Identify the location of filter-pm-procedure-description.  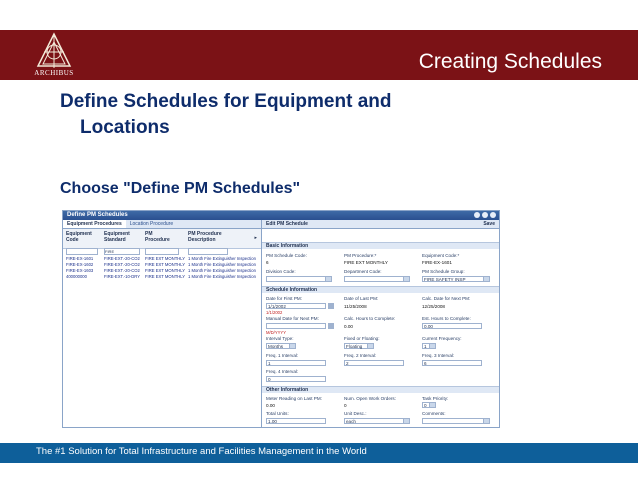
(208, 251).